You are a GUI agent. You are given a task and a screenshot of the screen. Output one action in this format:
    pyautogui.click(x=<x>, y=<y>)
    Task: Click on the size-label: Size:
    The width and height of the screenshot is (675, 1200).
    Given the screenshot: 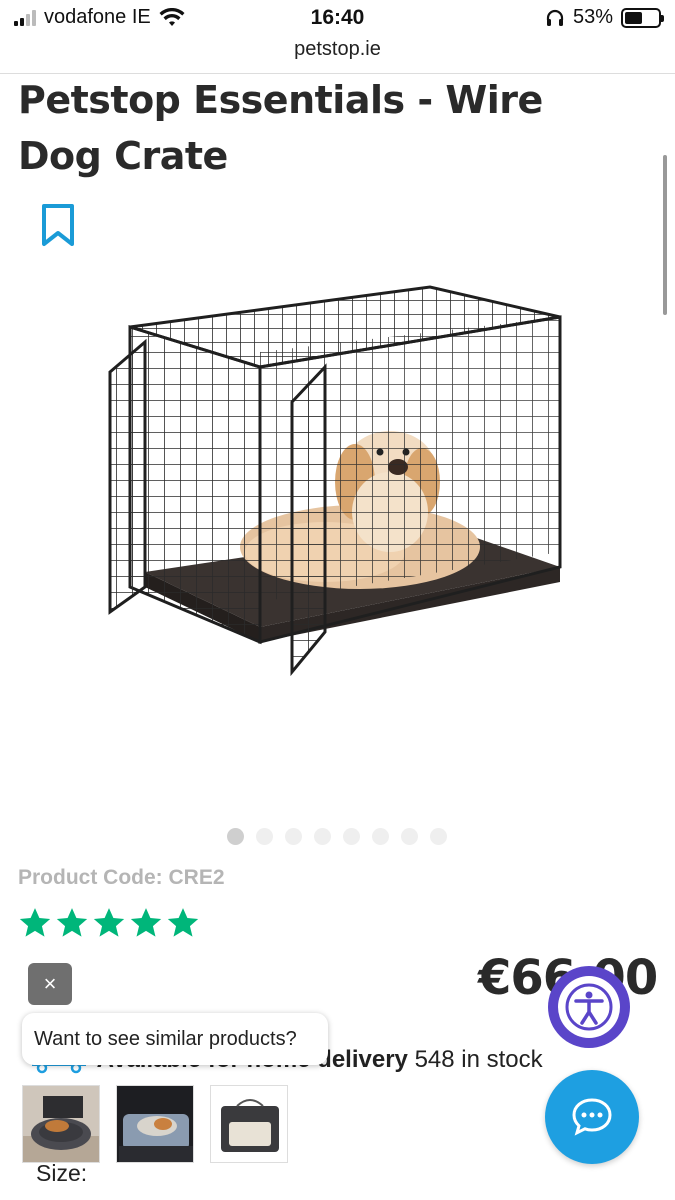 What is the action you would take?
    pyautogui.click(x=62, y=1173)
    